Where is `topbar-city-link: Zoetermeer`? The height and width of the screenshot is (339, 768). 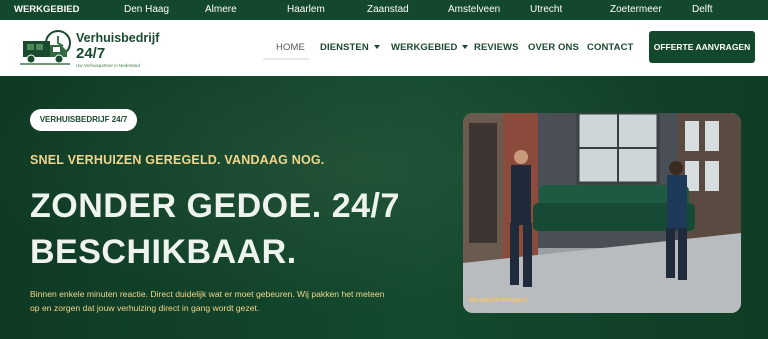
topbar-city-link: Zoetermeer is located at coordinates (636, 9).